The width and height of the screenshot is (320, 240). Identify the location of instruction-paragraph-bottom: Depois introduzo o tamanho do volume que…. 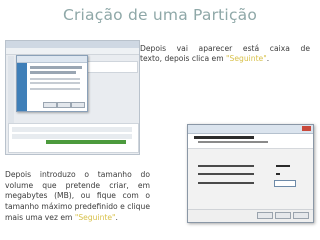
(77, 197).